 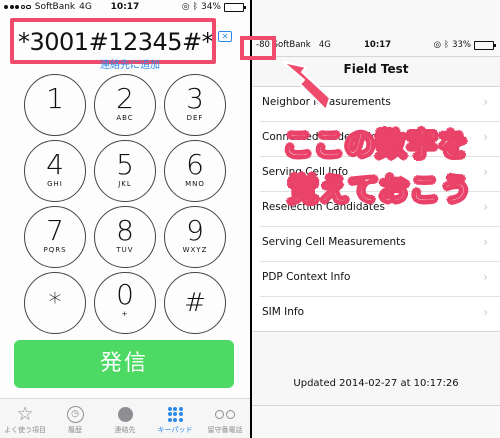 I want to click on annotation-line-2: 覚えておこう, so click(x=379, y=190).